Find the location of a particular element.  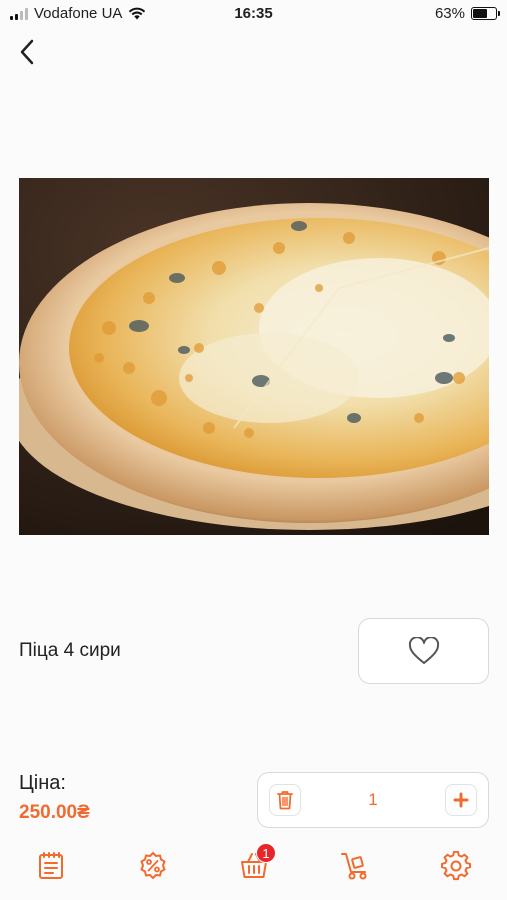

battery-fill is located at coordinates (480, 13).